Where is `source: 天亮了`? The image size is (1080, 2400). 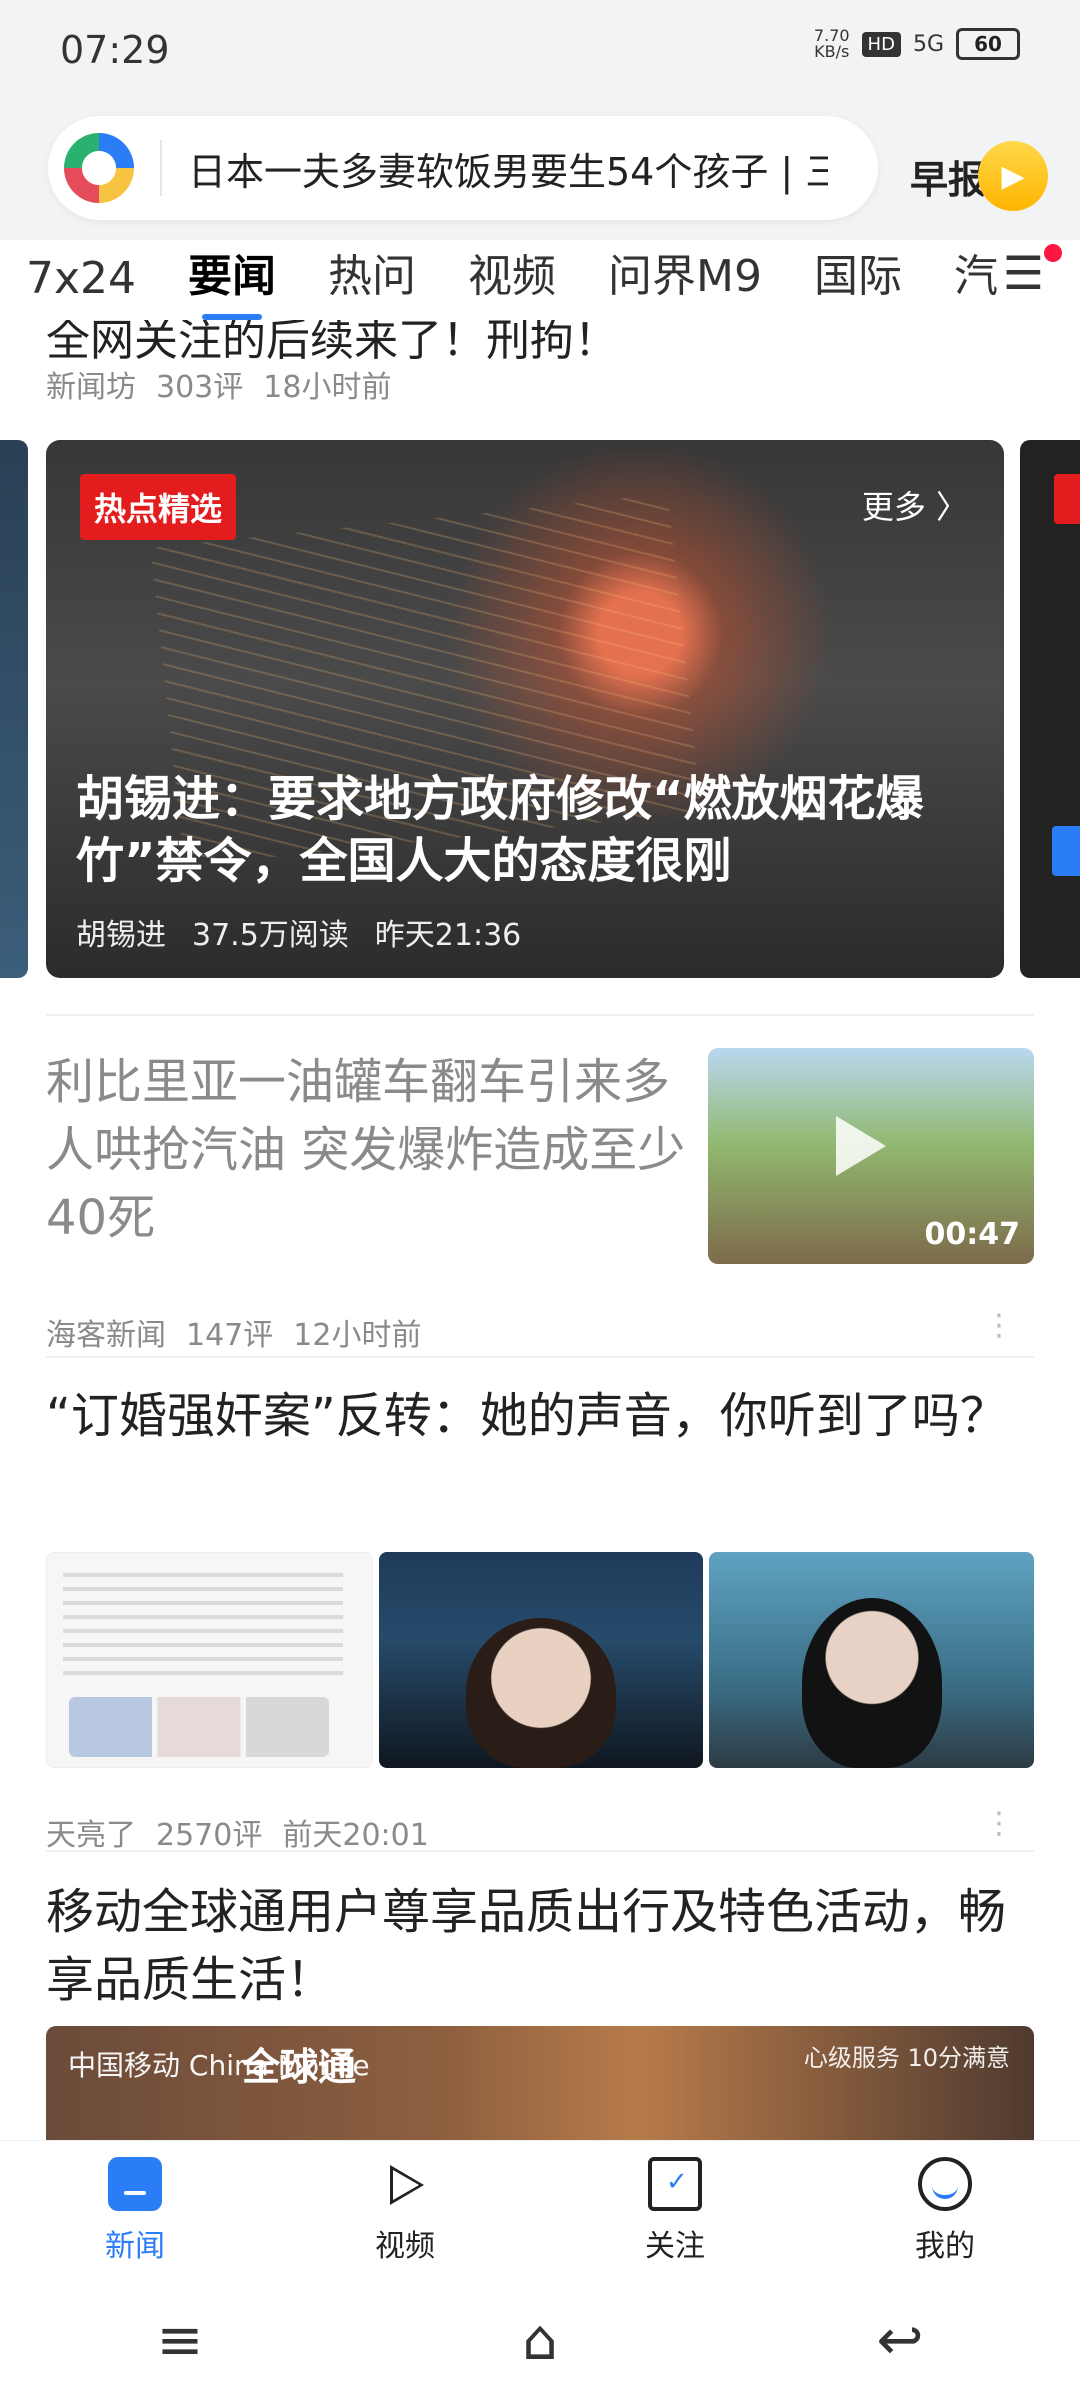
source: 天亮了 is located at coordinates (91, 1835).